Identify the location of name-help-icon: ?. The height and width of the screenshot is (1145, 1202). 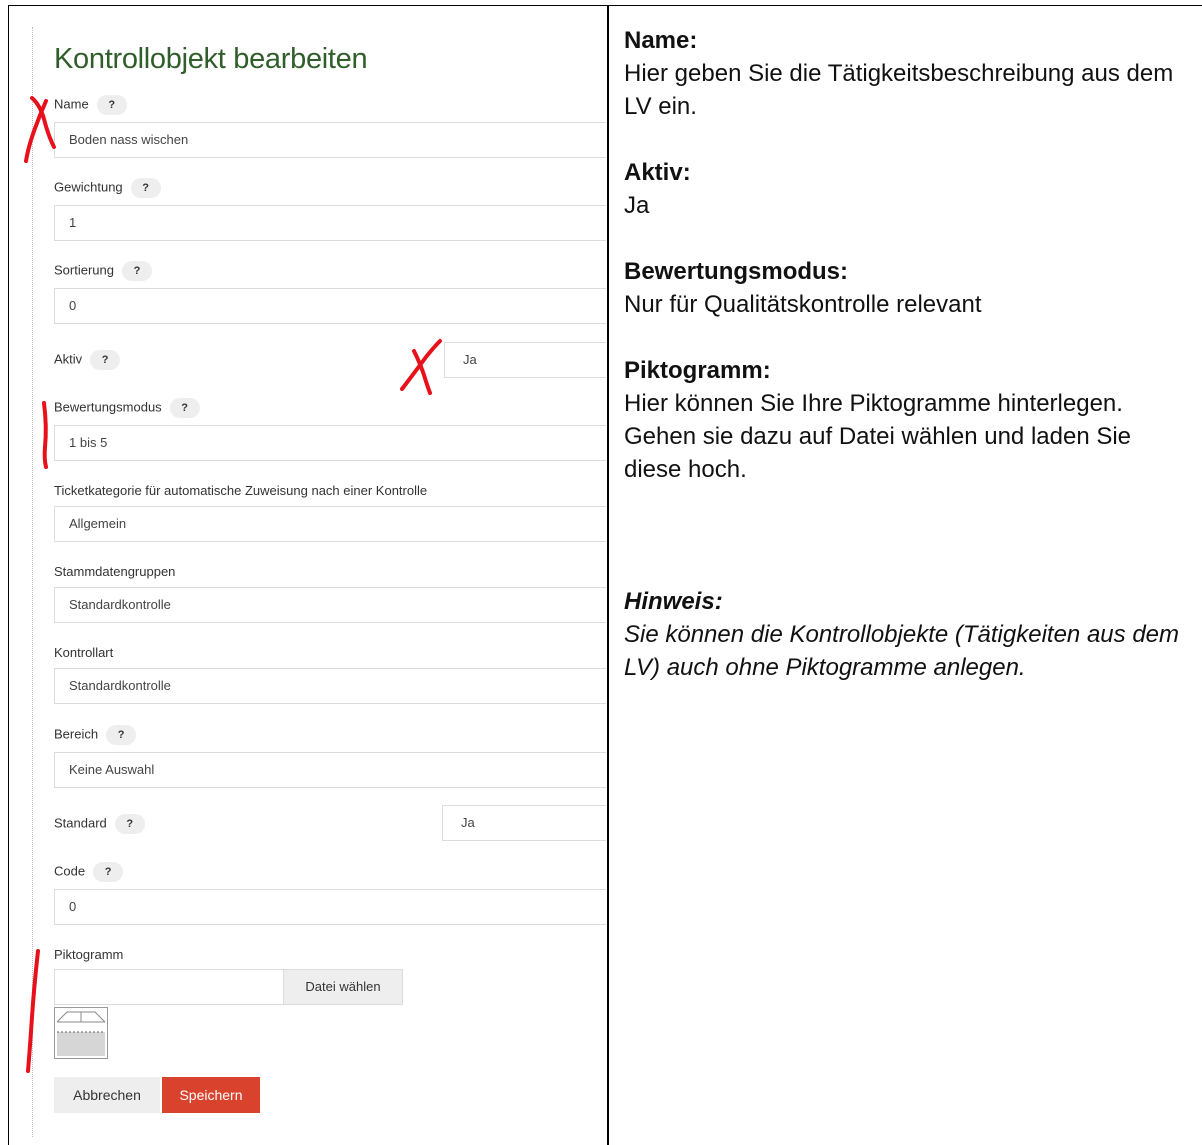
(111, 105).